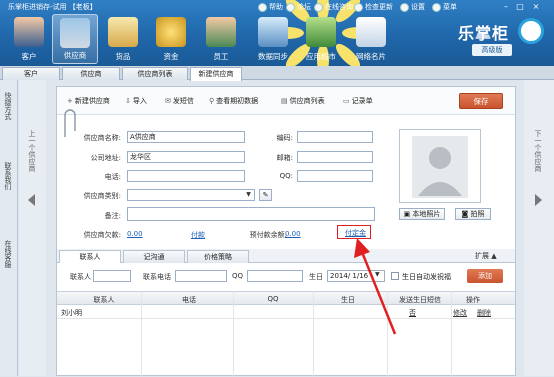  Describe the element at coordinates (186, 137) in the screenshot. I see `supplier-name-input: A供应商` at that location.